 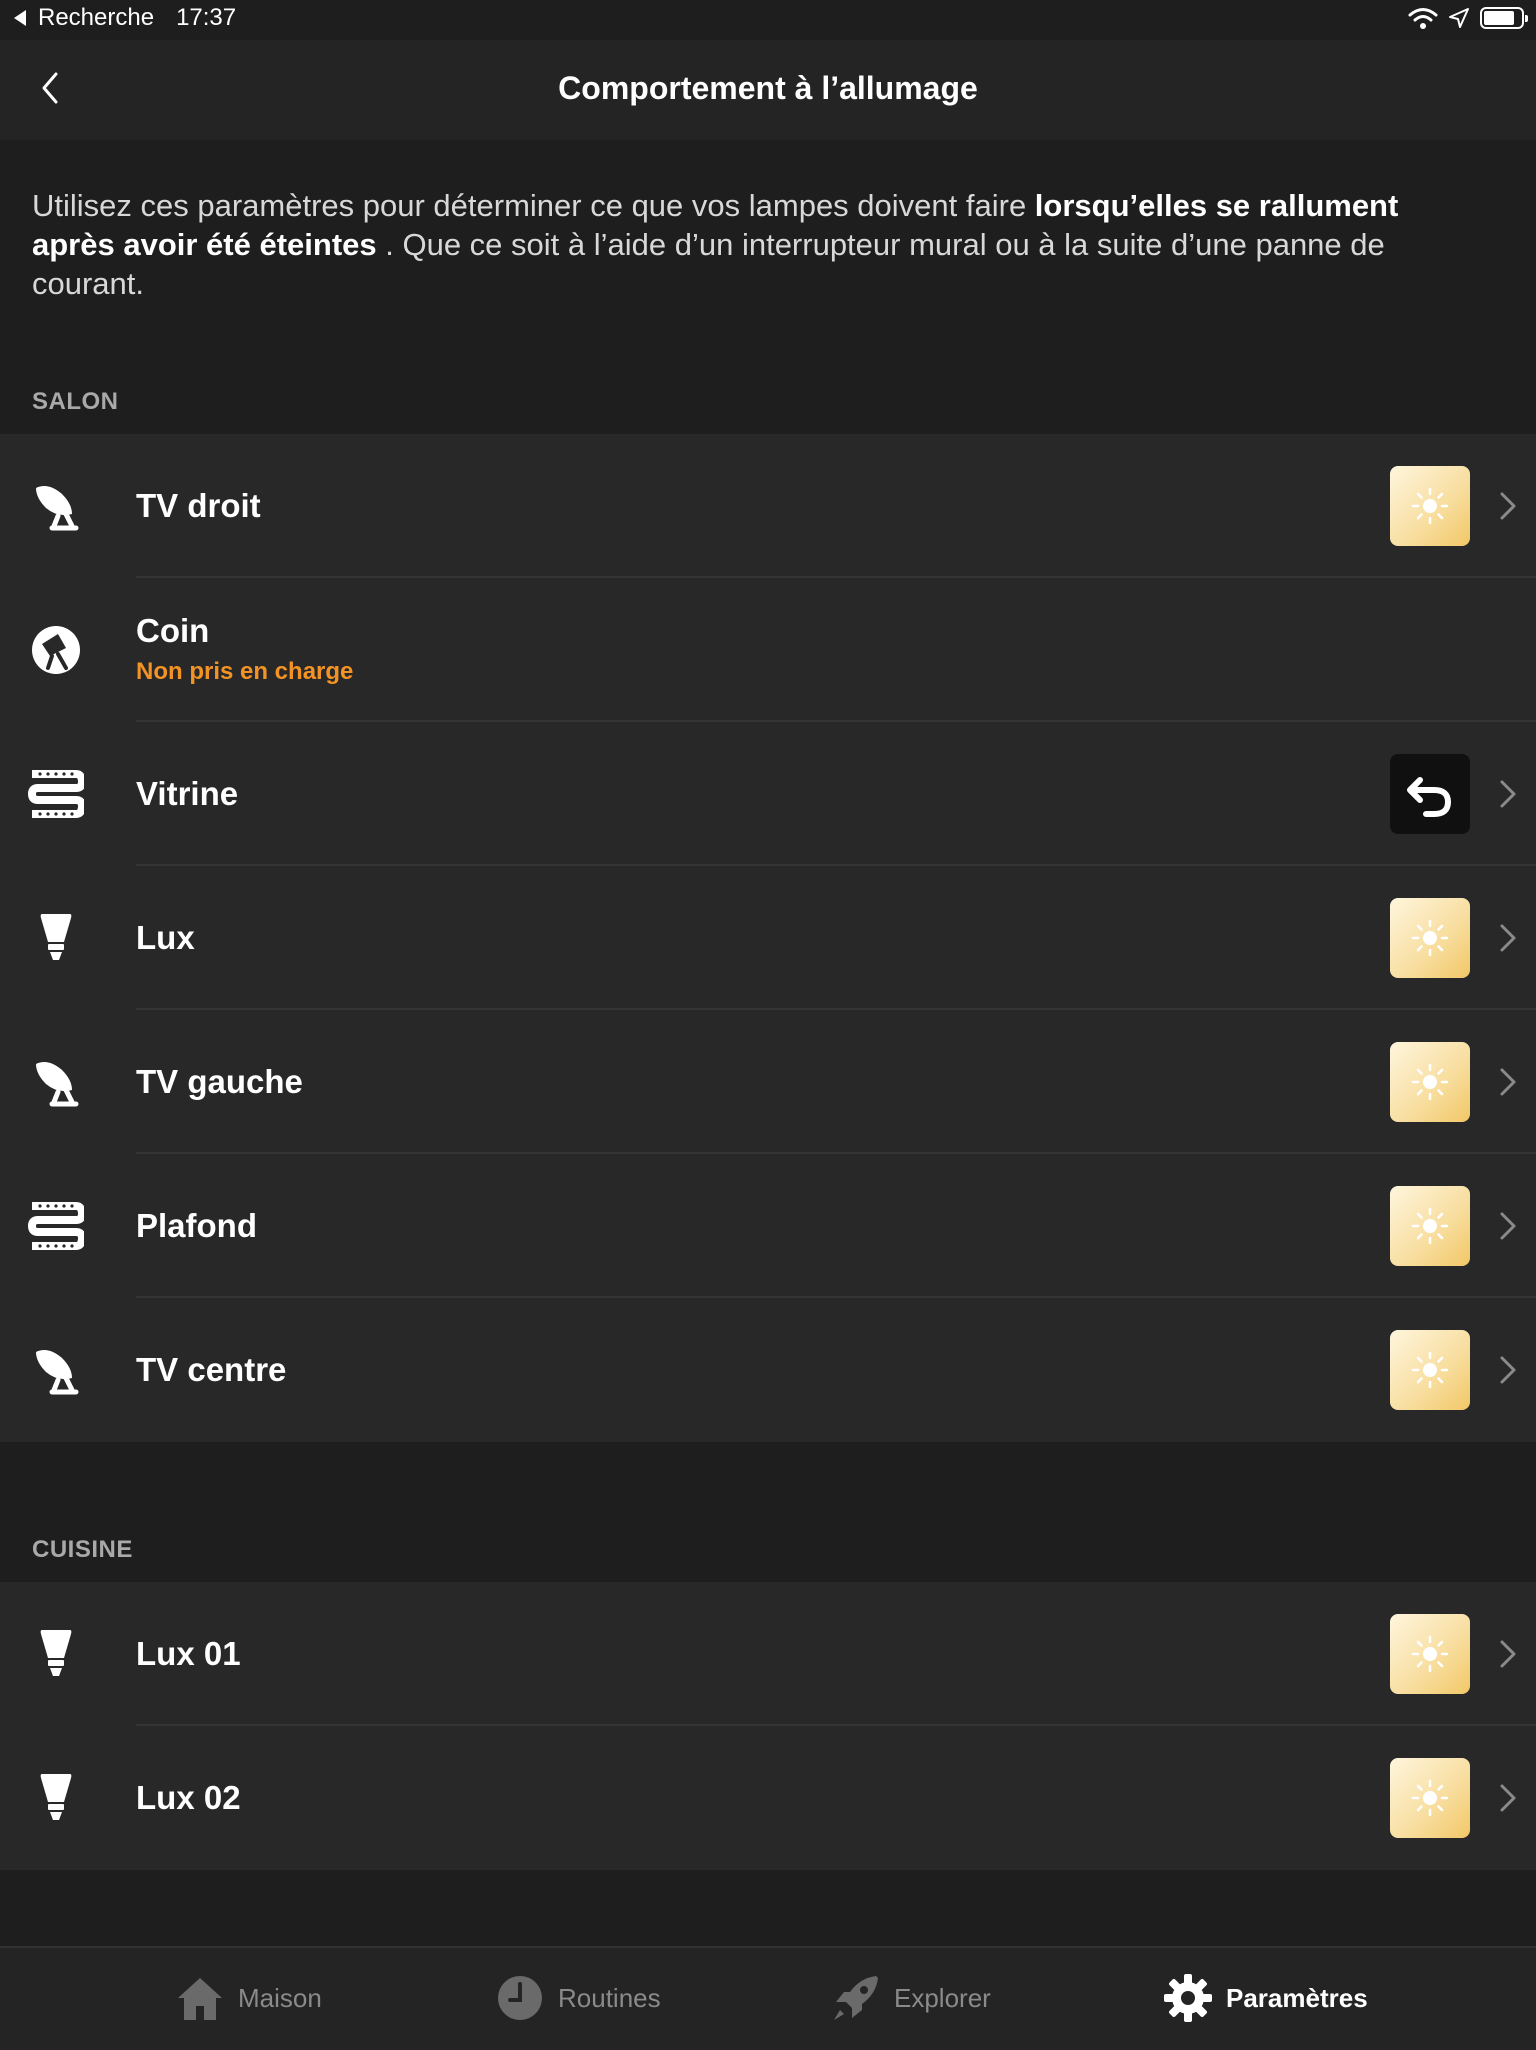 What do you see at coordinates (211, 1369) in the screenshot?
I see `row-label: TV centre` at bounding box center [211, 1369].